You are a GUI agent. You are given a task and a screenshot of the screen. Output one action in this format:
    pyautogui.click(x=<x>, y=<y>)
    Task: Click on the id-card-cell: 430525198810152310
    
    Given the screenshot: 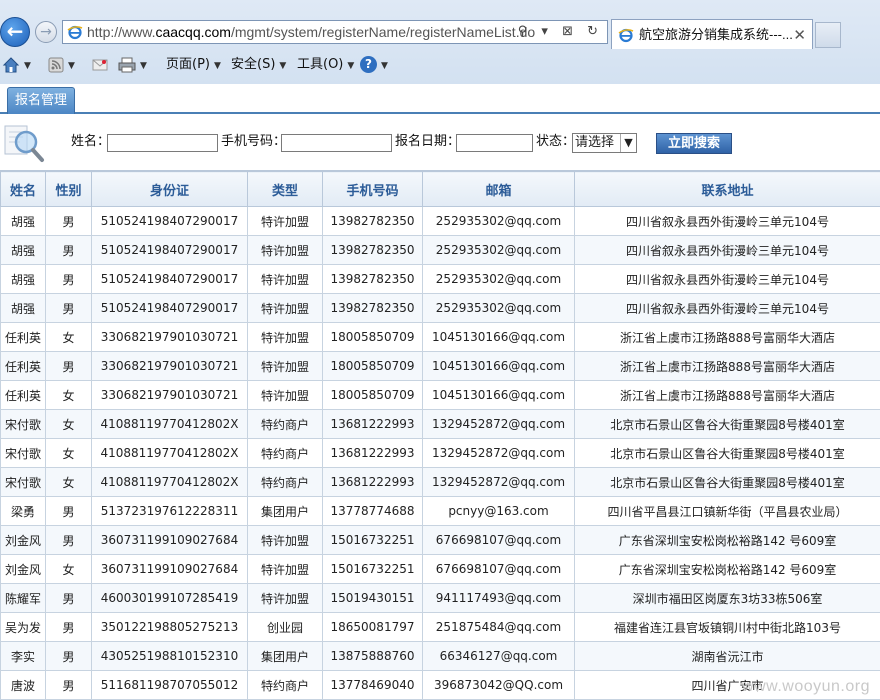 What is the action you would take?
    pyautogui.click(x=169, y=656)
    